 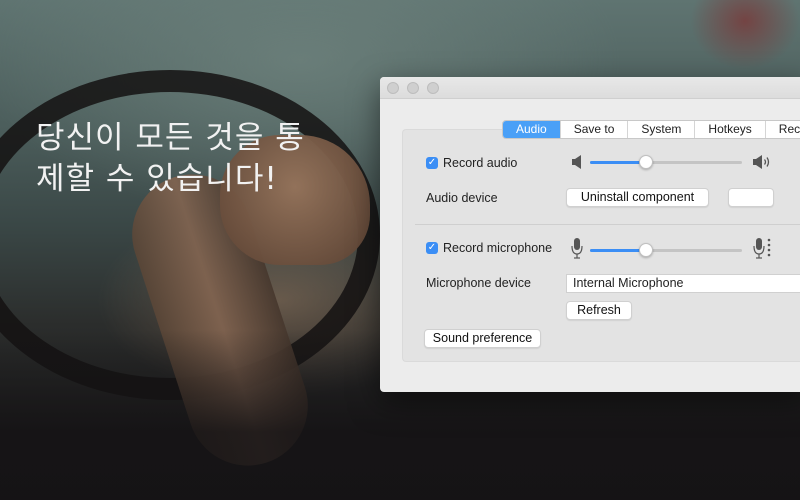 I want to click on speaker-high-icon, so click(x=761, y=162).